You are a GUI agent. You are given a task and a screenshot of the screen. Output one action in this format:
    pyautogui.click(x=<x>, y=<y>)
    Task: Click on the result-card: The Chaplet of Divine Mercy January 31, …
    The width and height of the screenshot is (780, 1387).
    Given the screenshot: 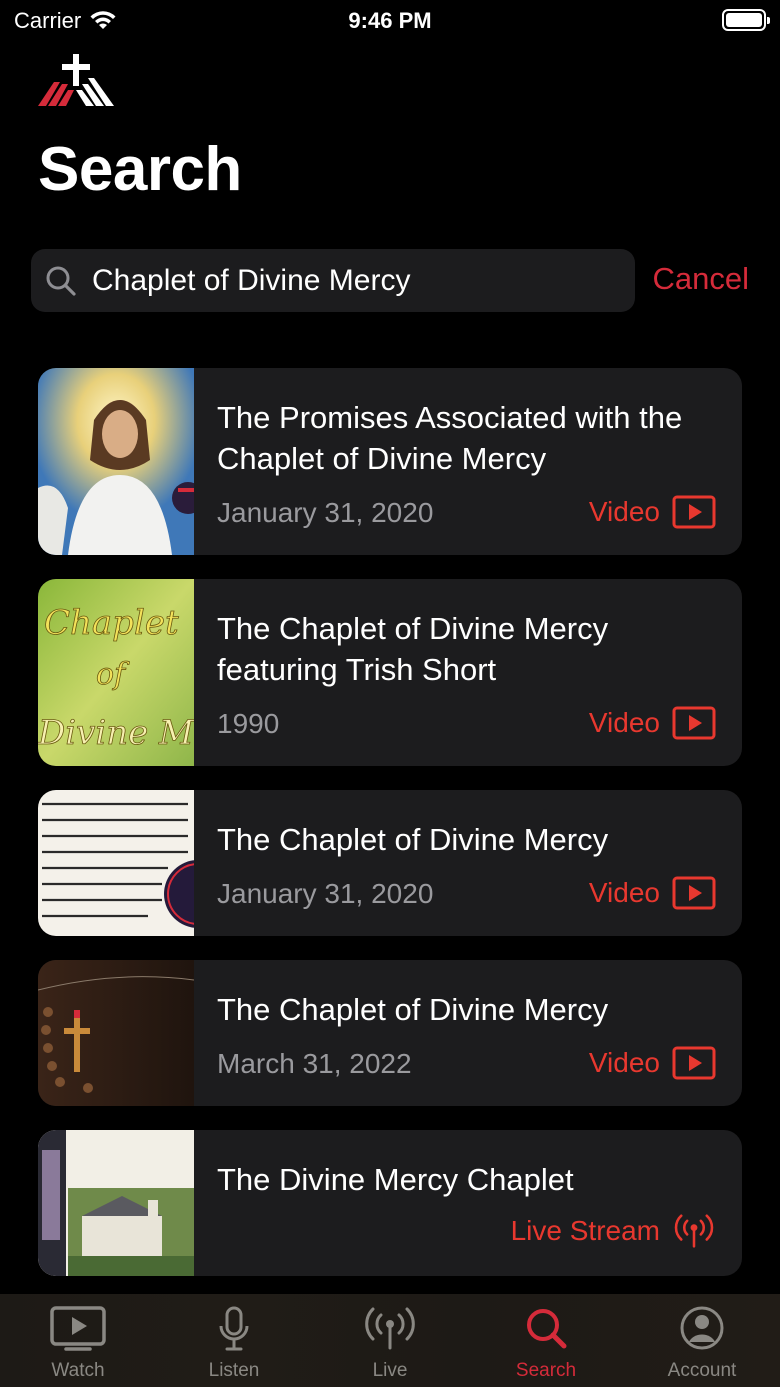 What is the action you would take?
    pyautogui.click(x=390, y=863)
    